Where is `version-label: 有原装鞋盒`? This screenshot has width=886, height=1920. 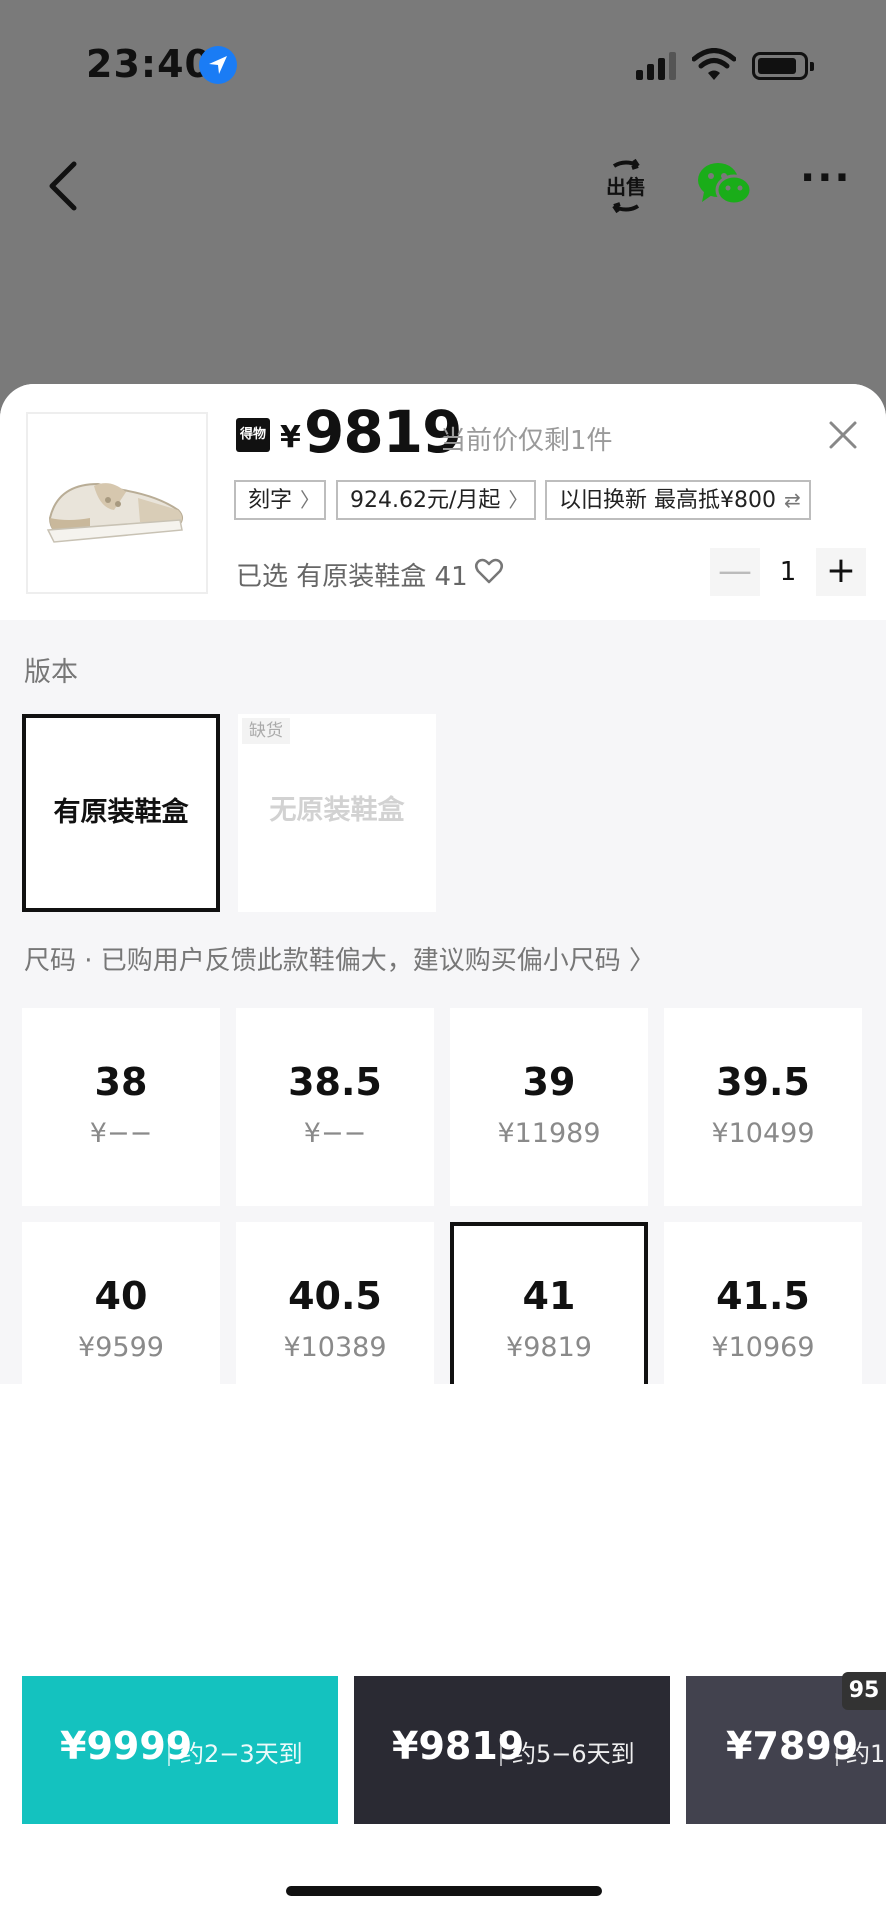 version-label: 有原装鞋盒 is located at coordinates (121, 812).